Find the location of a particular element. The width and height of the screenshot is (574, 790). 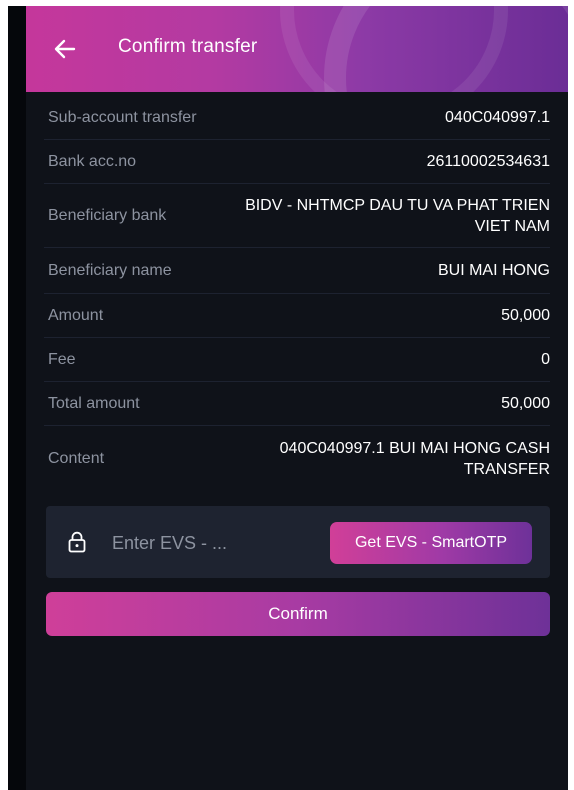

detail-row-total-amount: Total amount 50,000 is located at coordinates (297, 404).